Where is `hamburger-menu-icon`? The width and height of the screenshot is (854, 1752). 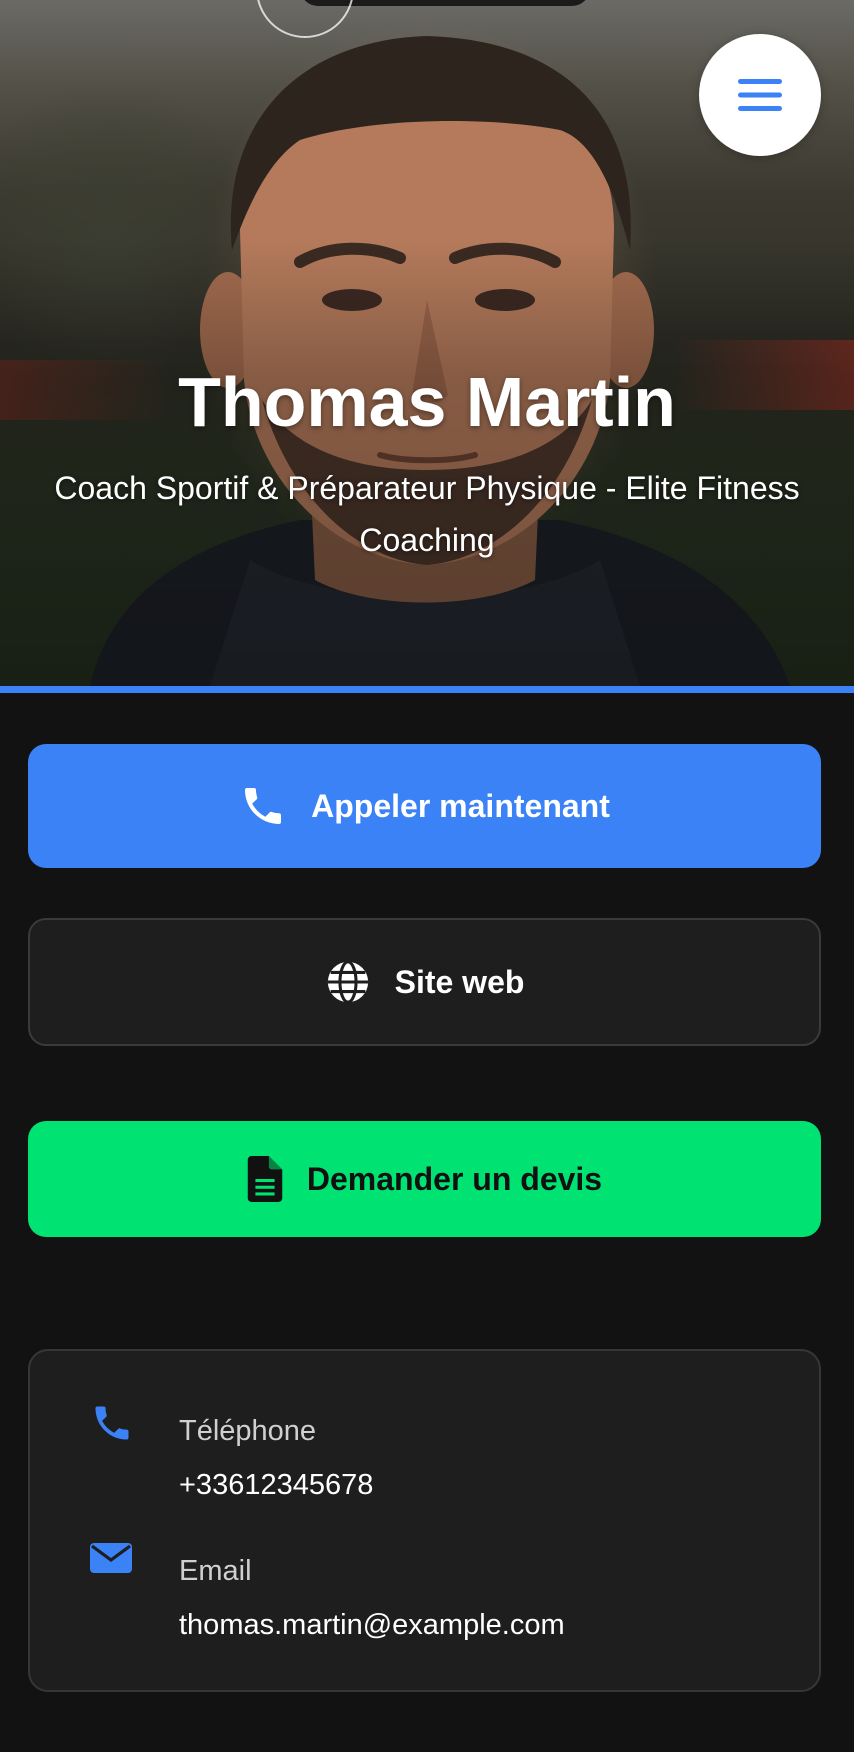 hamburger-menu-icon is located at coordinates (760, 95).